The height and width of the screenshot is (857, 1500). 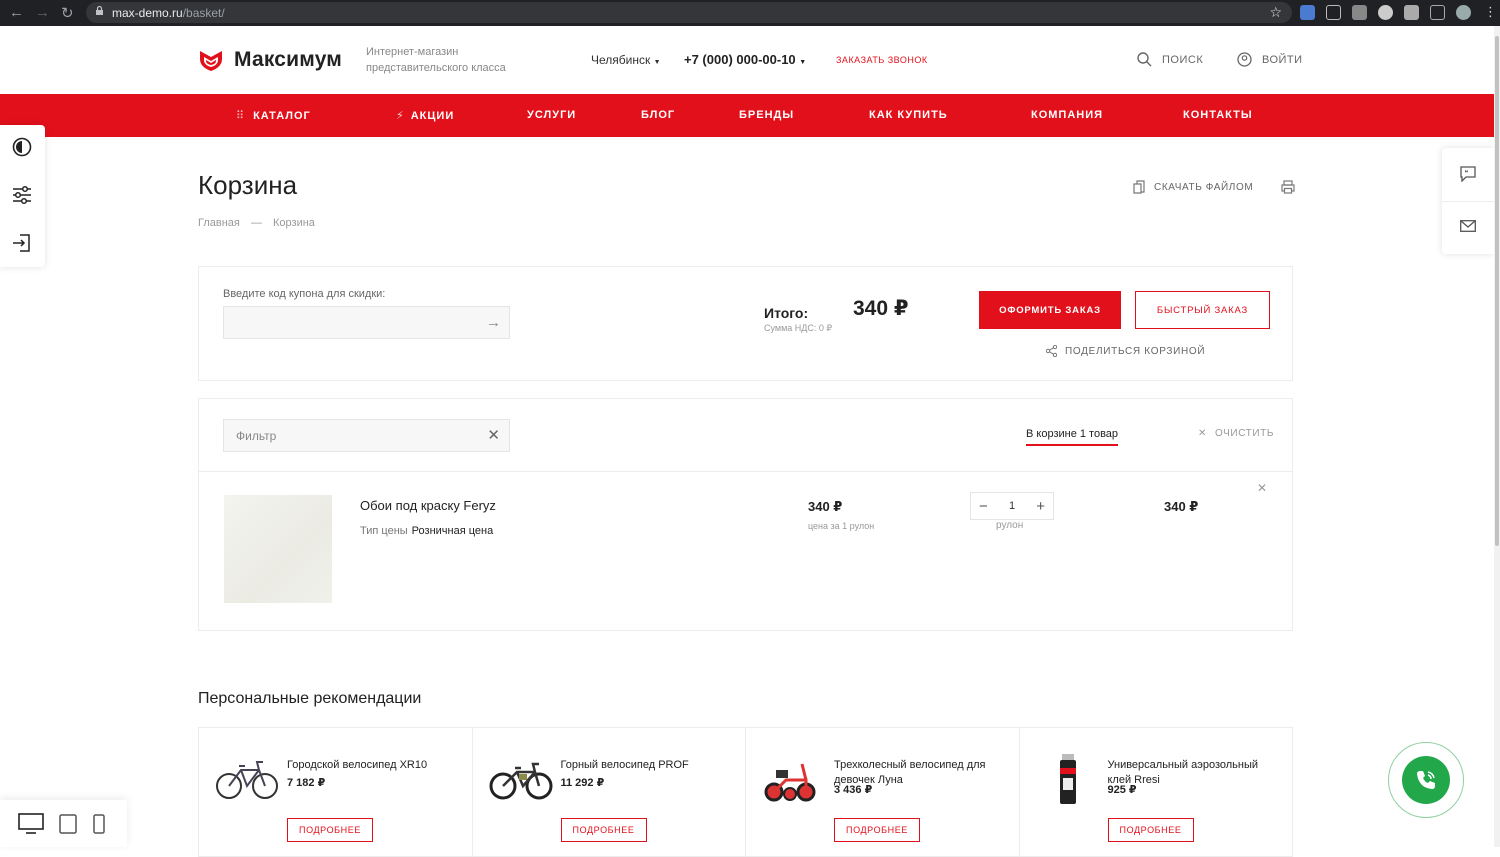 What do you see at coordinates (1333, 12) in the screenshot?
I see `pen-extension-icon` at bounding box center [1333, 12].